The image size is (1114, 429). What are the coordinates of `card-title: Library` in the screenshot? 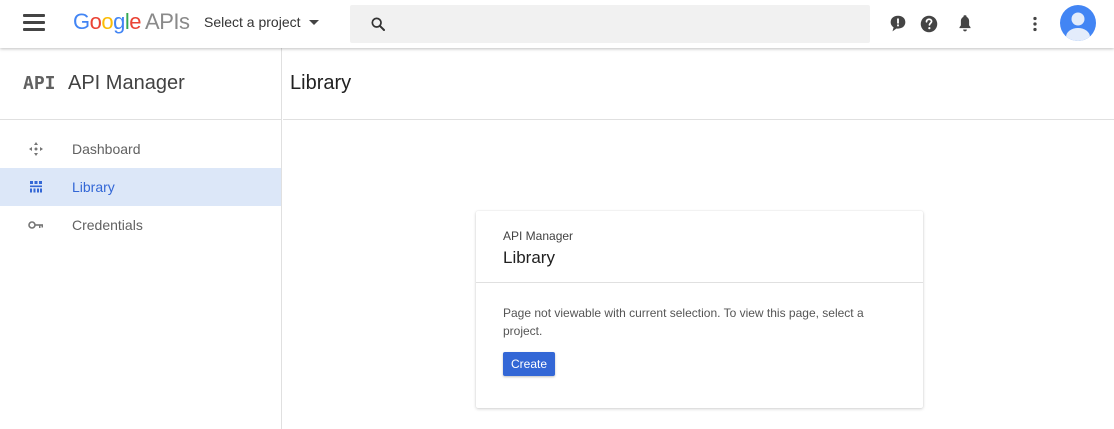 It's located at (529, 257).